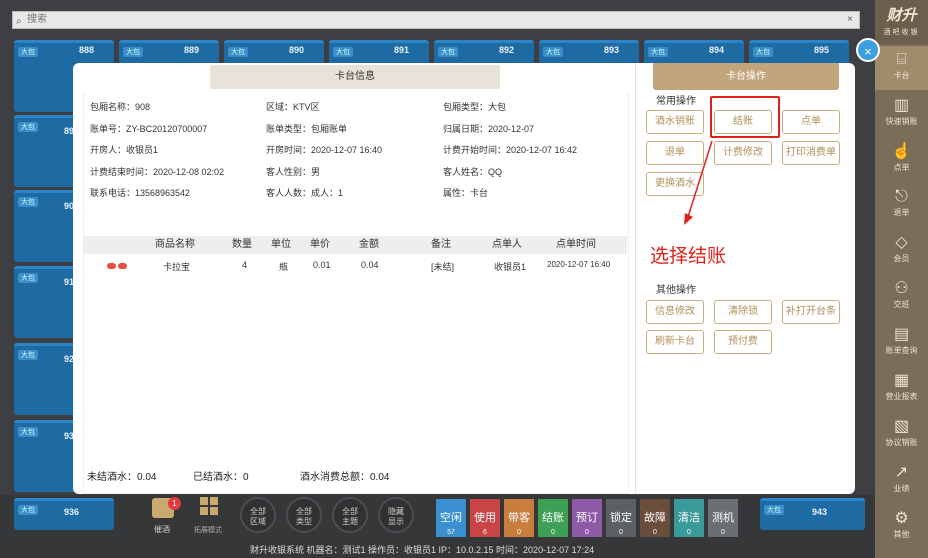 This screenshot has height=558, width=928. What do you see at coordinates (174, 503) in the screenshot?
I see `call-service-badge: 1` at bounding box center [174, 503].